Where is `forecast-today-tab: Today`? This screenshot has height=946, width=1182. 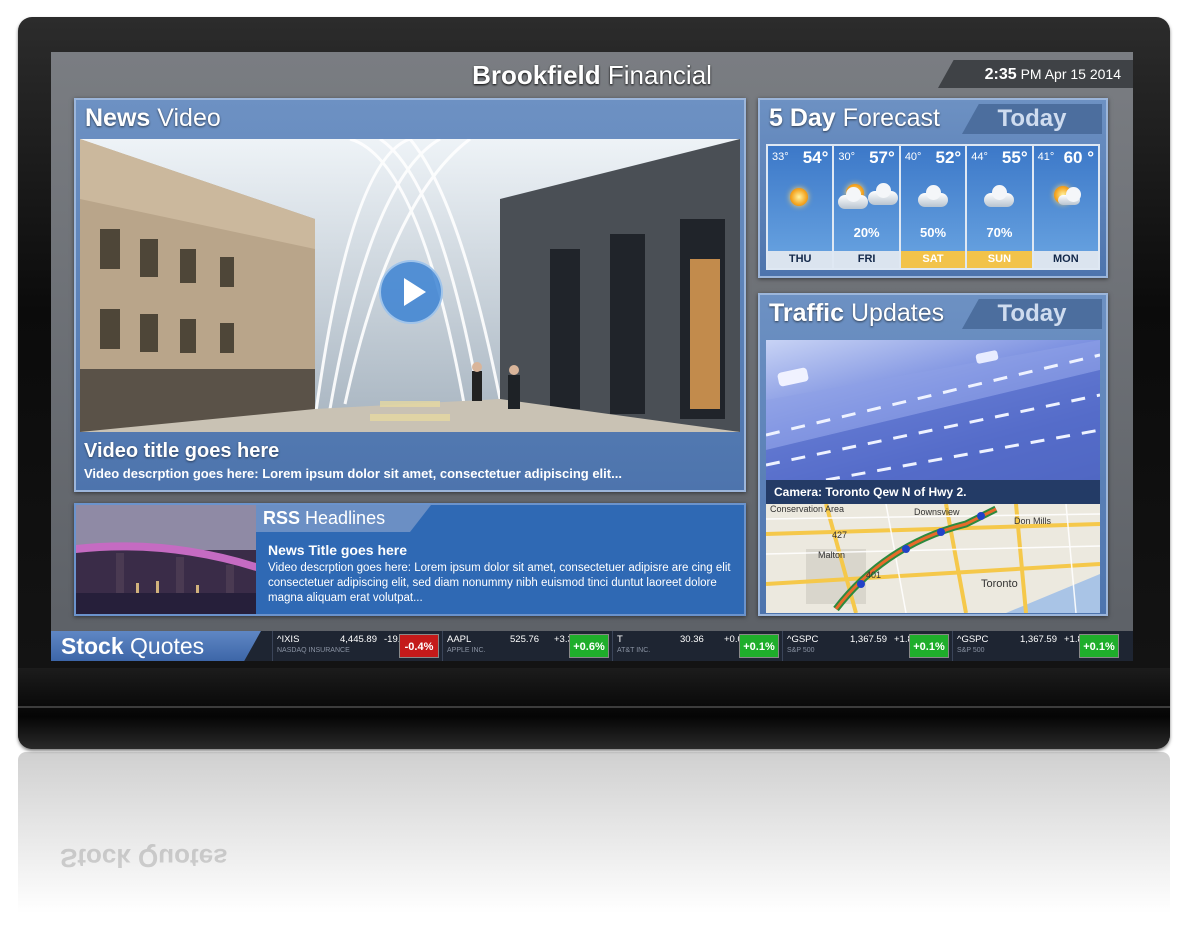
forecast-today-tab: Today is located at coordinates (1032, 119).